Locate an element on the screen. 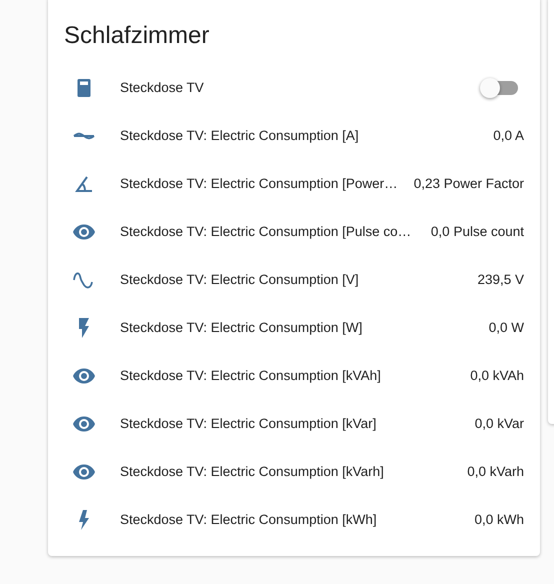  sensor-value: 239,5 V is located at coordinates (500, 279).